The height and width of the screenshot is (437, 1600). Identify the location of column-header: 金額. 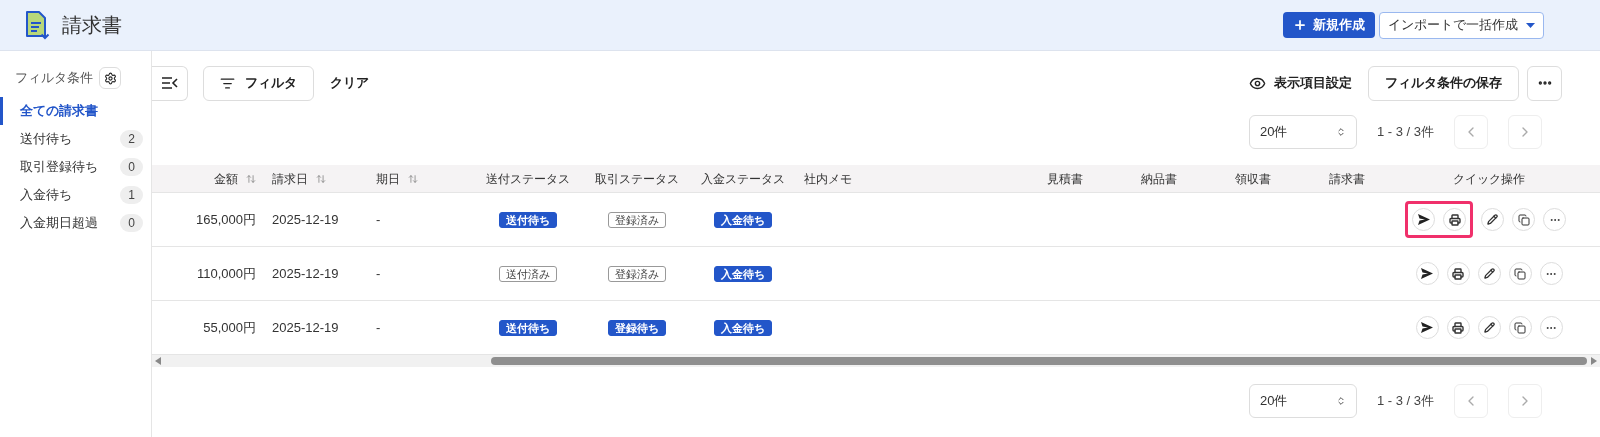
(226, 178).